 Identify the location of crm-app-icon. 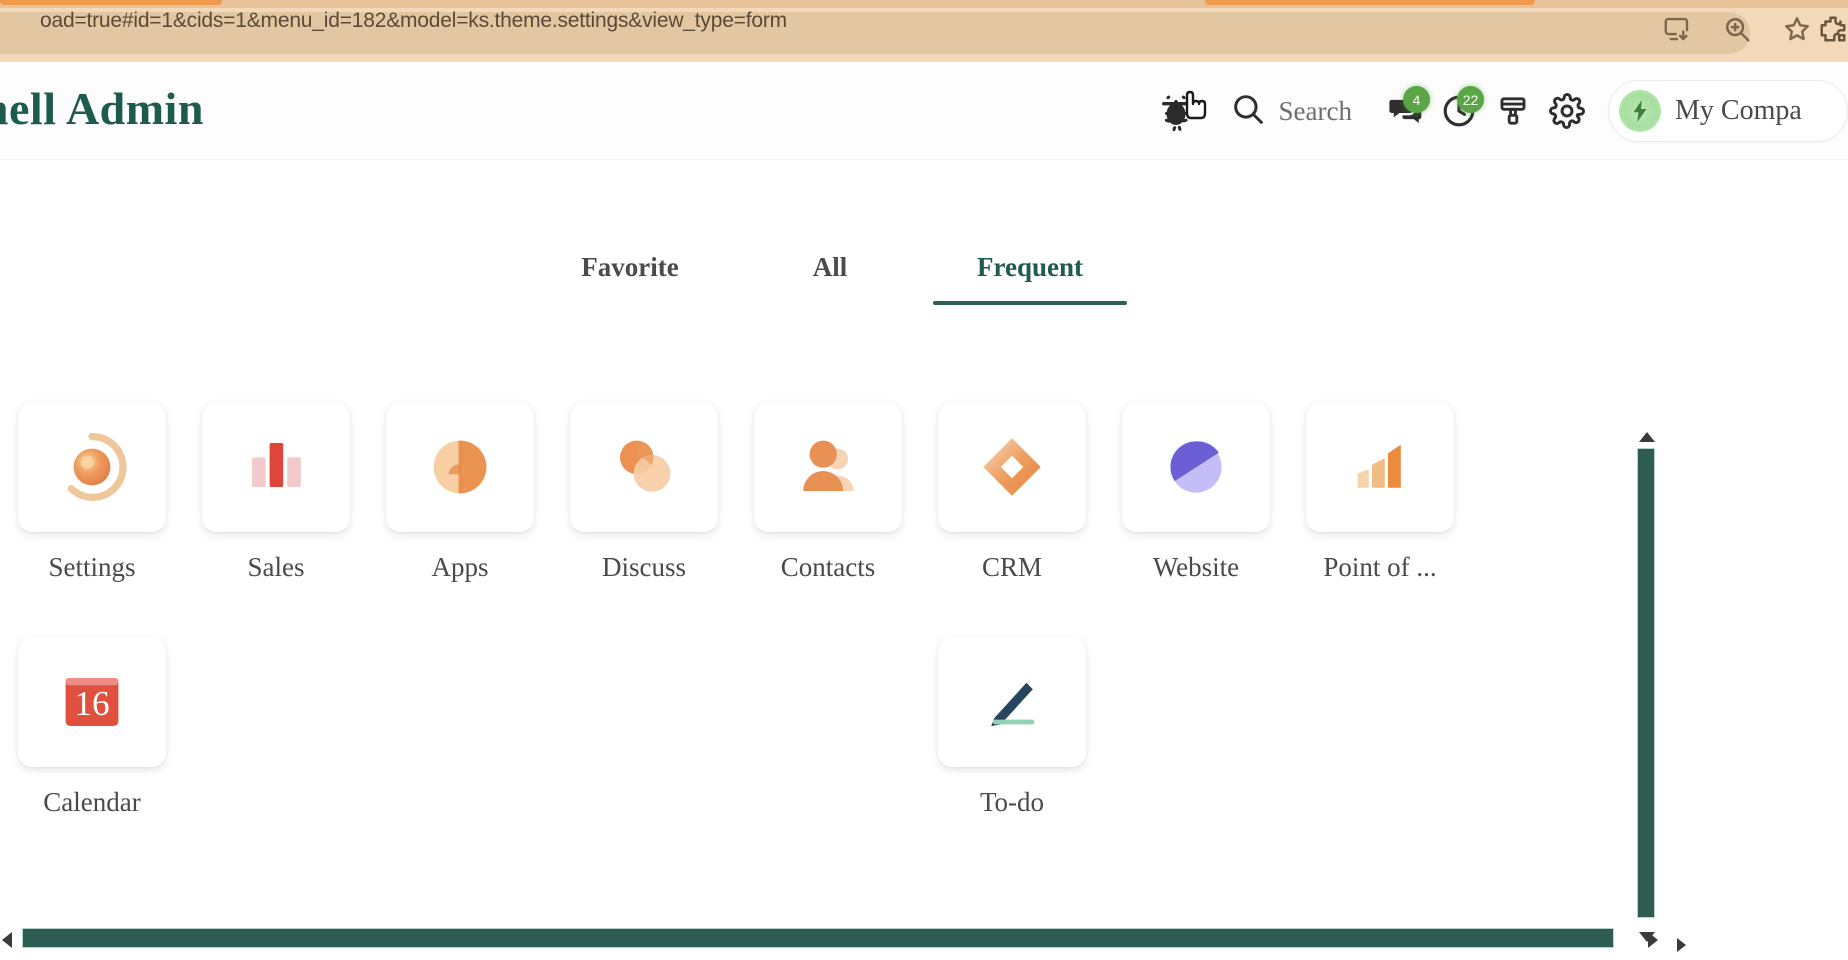
(1012, 467).